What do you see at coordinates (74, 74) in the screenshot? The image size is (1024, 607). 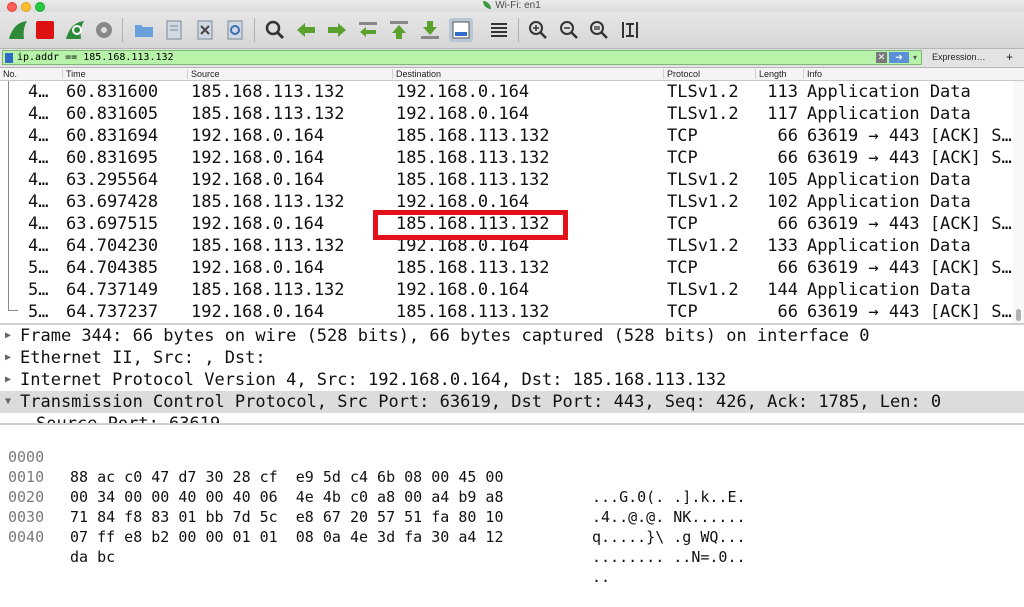 I see `column-header-time: Time` at bounding box center [74, 74].